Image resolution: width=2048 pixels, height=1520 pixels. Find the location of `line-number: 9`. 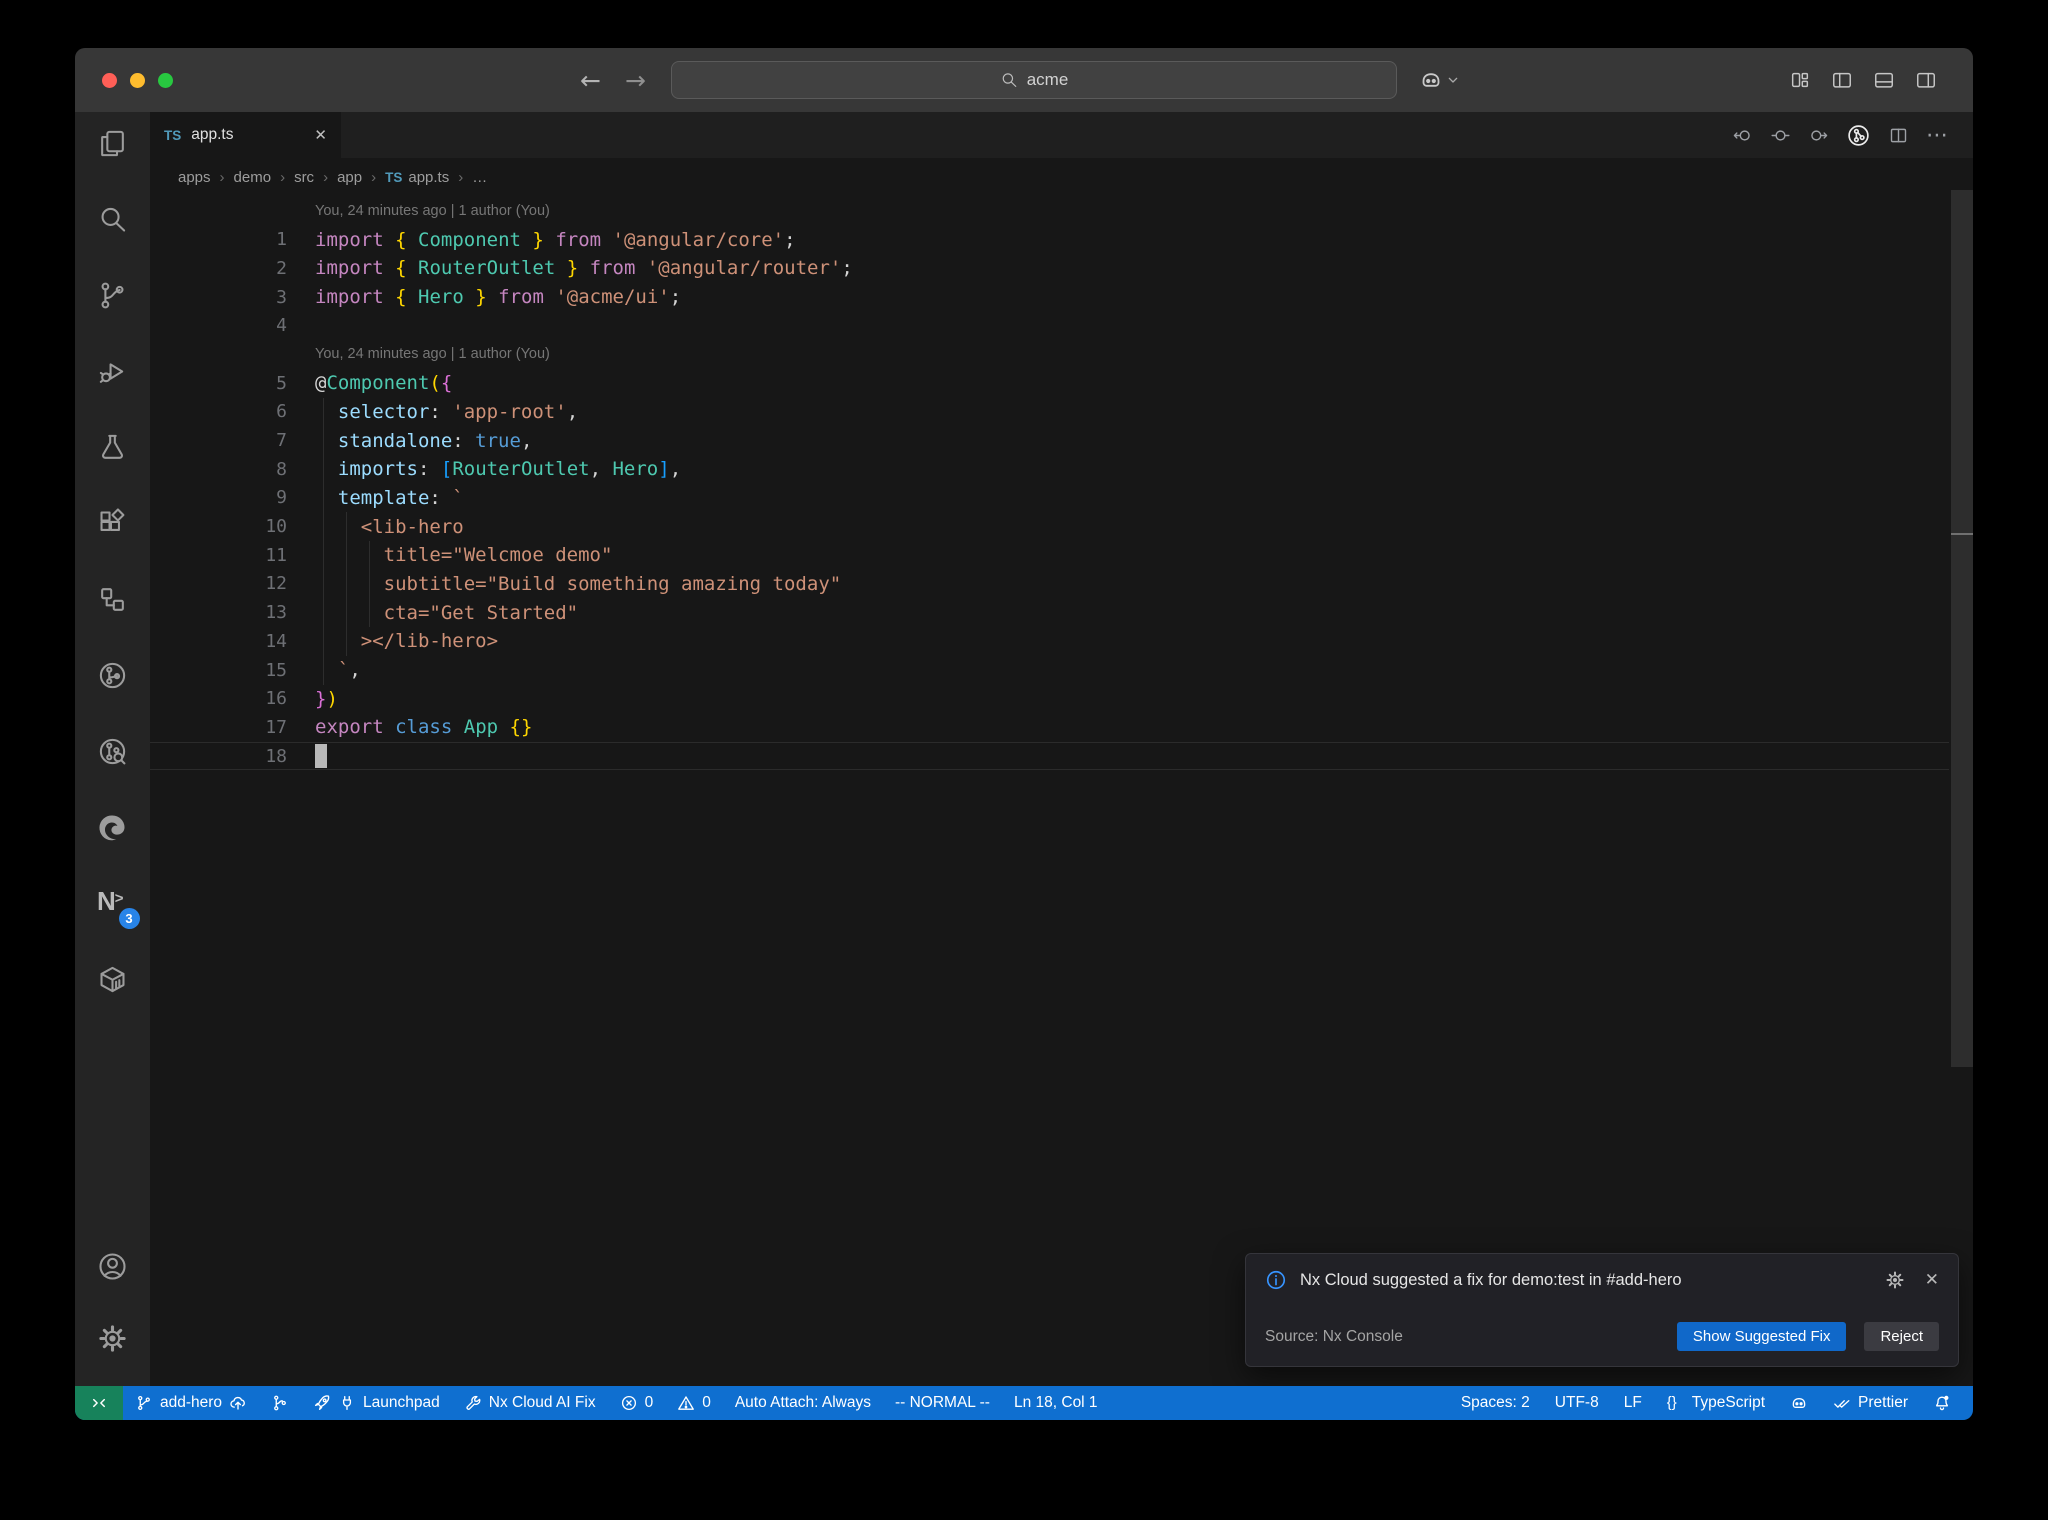

line-number: 9 is located at coordinates (281, 498).